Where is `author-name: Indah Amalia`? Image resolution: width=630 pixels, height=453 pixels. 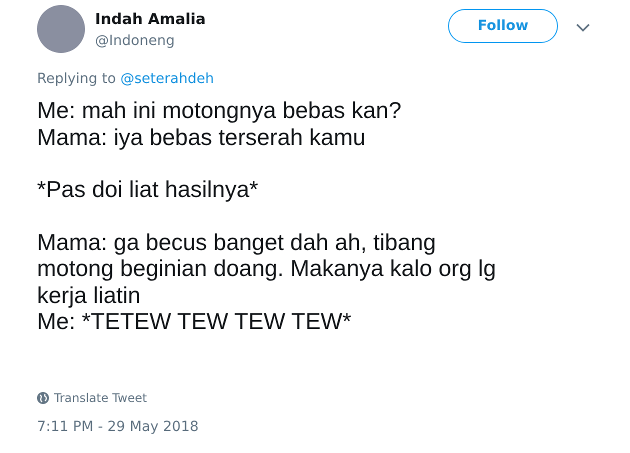 author-name: Indah Amalia is located at coordinates (271, 19).